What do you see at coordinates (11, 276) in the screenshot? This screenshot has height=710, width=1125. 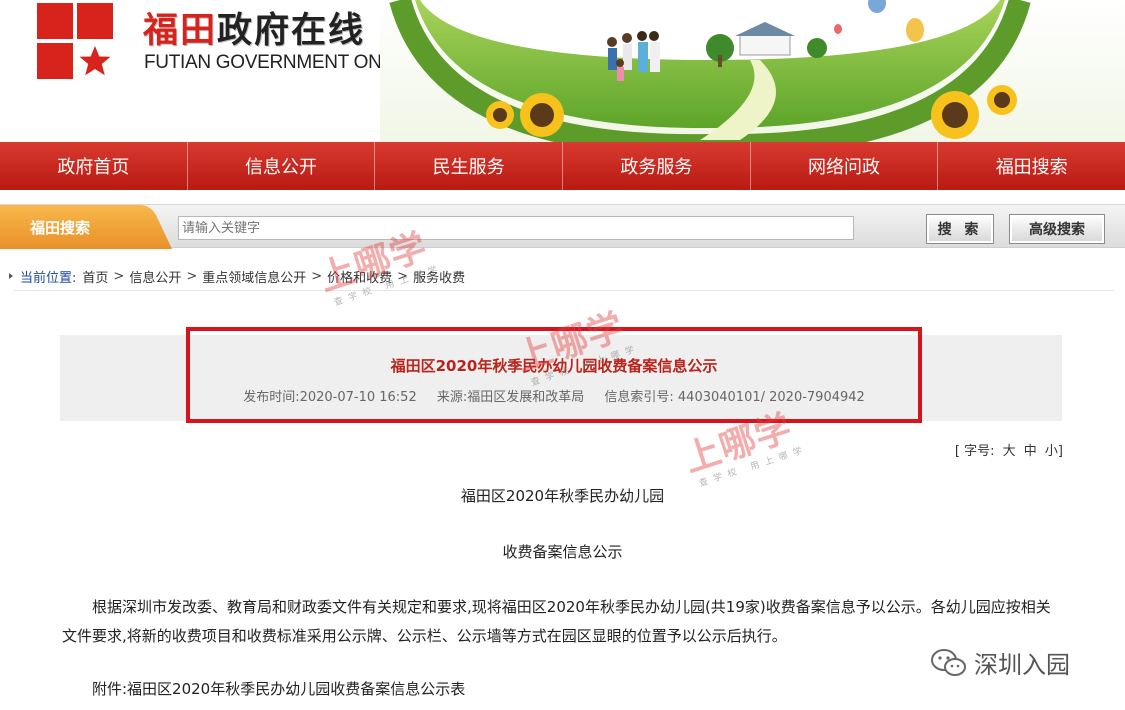 I see `breadcrumb-arrow-icon` at bounding box center [11, 276].